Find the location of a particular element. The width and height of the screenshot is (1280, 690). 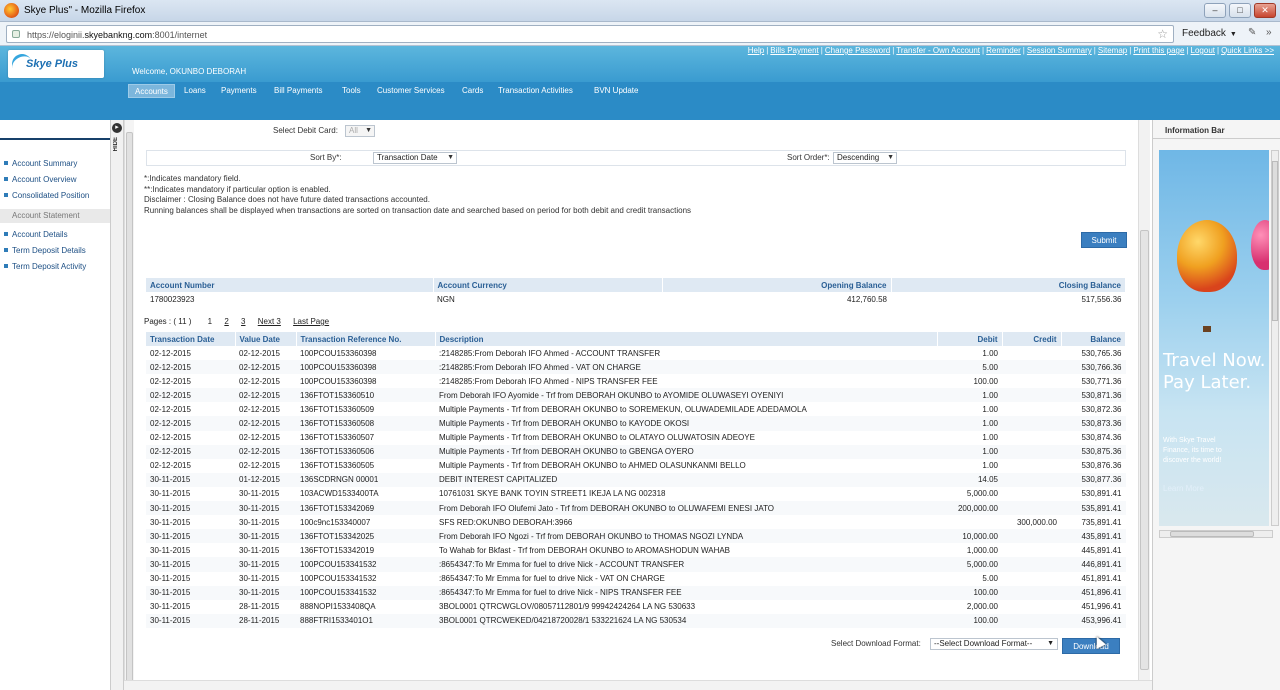

nav-bill-payments: Bill Payments is located at coordinates (298, 91).